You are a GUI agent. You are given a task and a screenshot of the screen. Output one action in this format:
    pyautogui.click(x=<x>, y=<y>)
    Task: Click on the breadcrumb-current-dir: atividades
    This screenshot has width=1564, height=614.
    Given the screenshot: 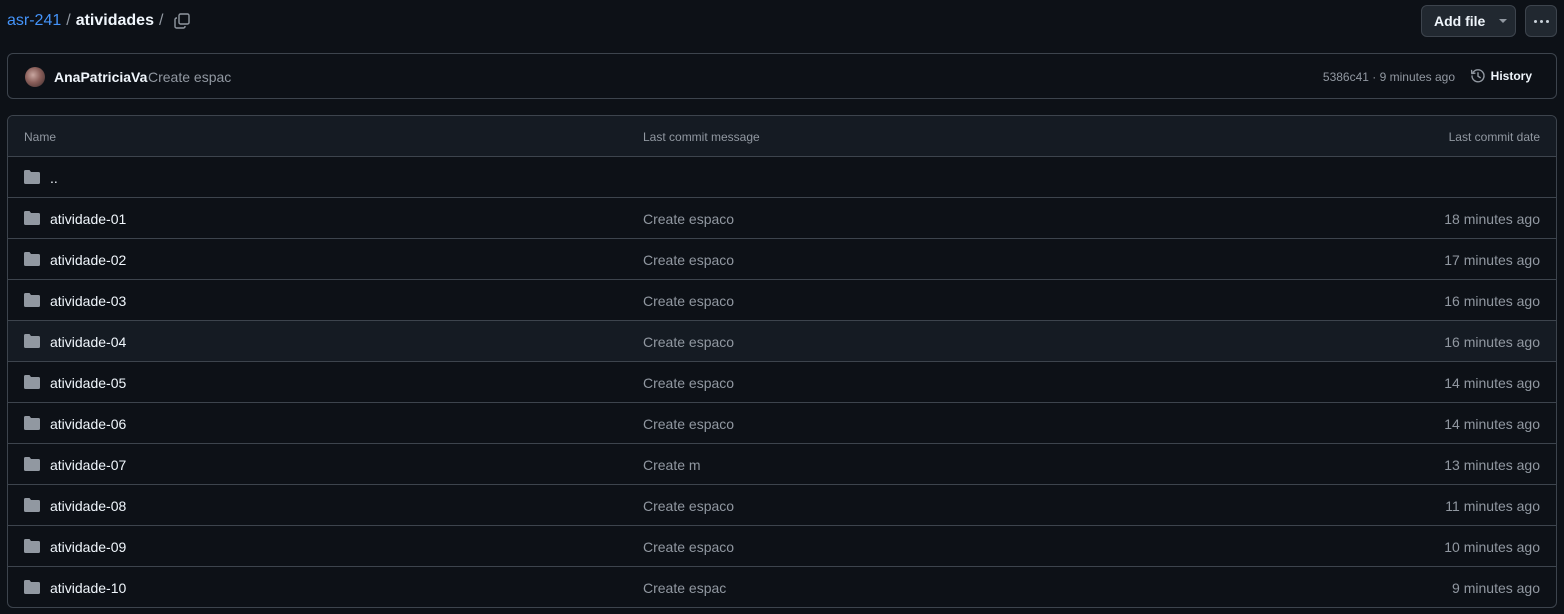 What is the action you would take?
    pyautogui.click(x=114, y=20)
    